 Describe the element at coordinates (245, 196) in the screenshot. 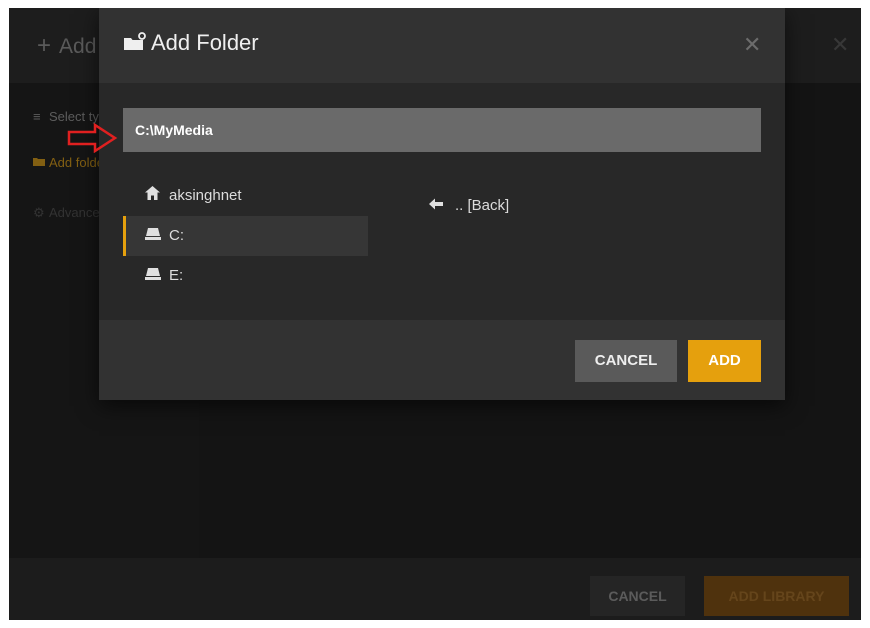

I see `directory-item-home: aksinghnet` at that location.